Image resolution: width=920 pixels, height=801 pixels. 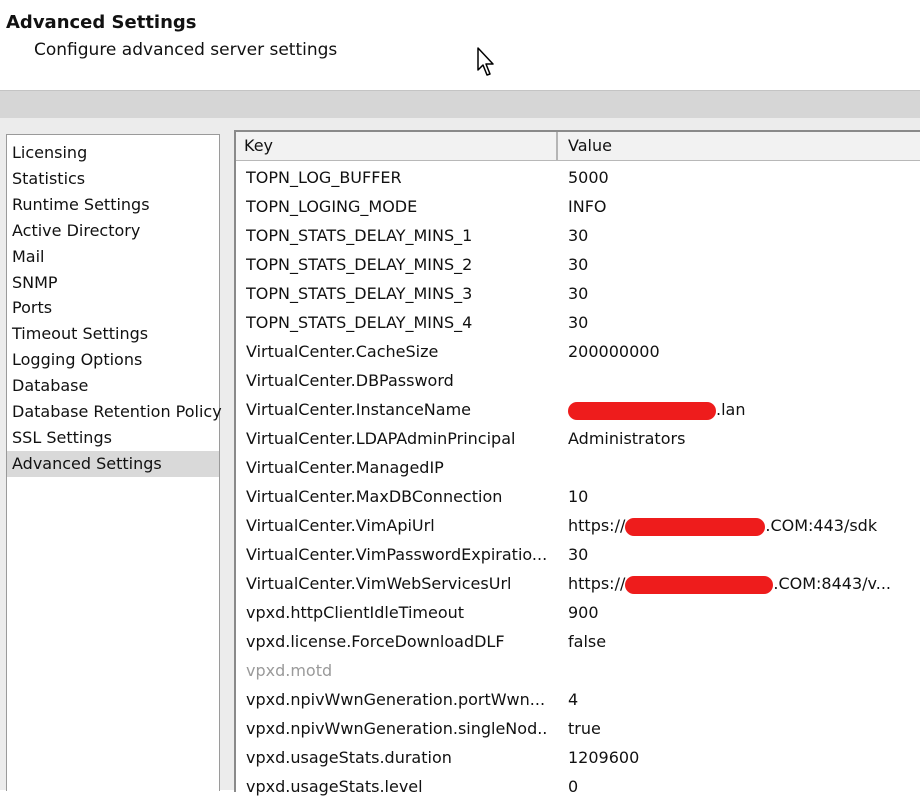 I want to click on page-subtitle: Configure advanced server settings, so click(x=186, y=50).